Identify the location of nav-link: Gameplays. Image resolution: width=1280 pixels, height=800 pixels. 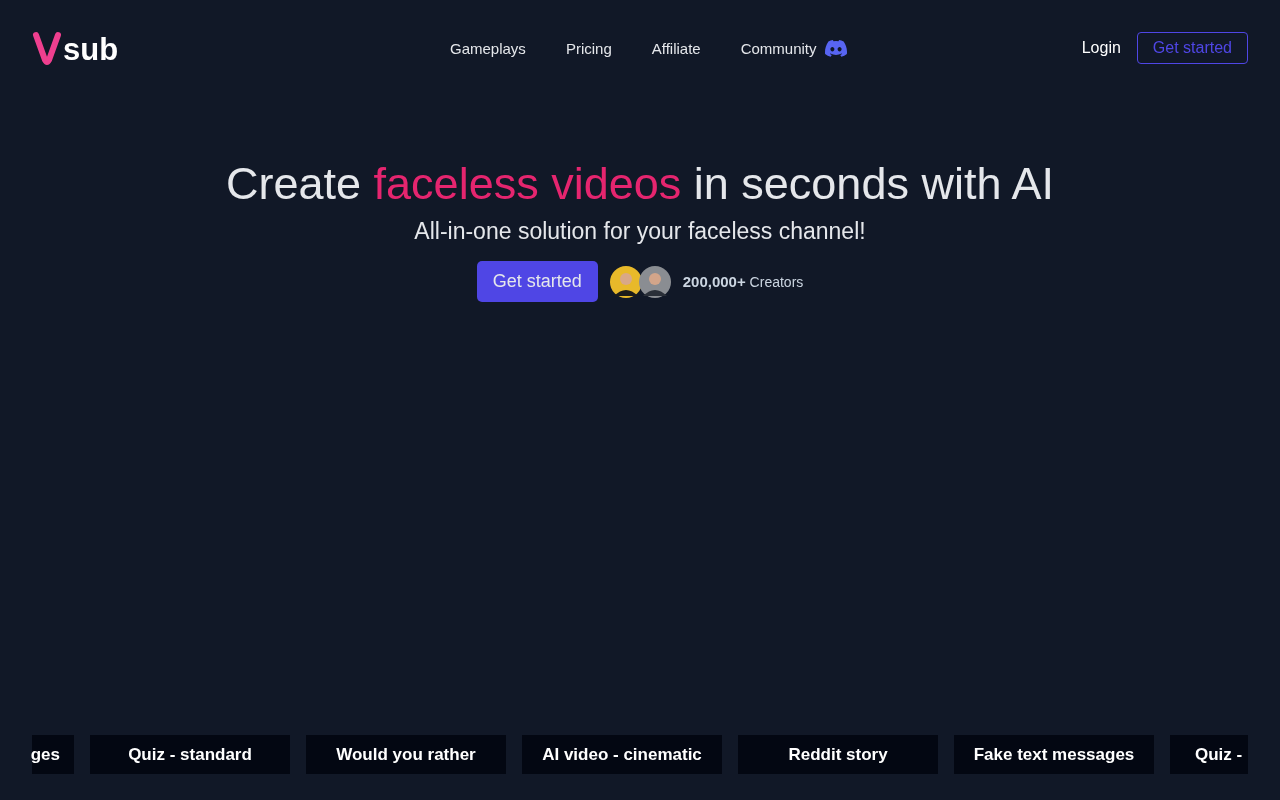
(488, 48).